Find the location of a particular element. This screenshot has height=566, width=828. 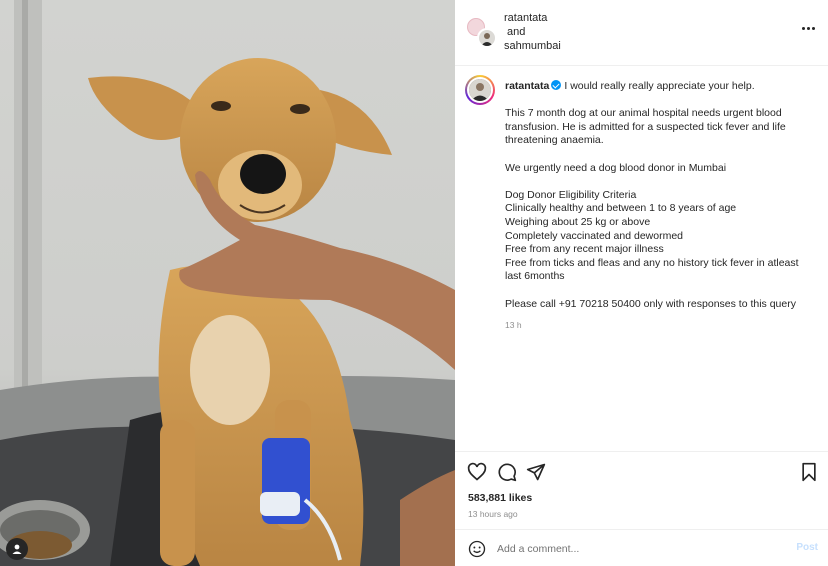

caption-line: last 6months is located at coordinates (535, 276).